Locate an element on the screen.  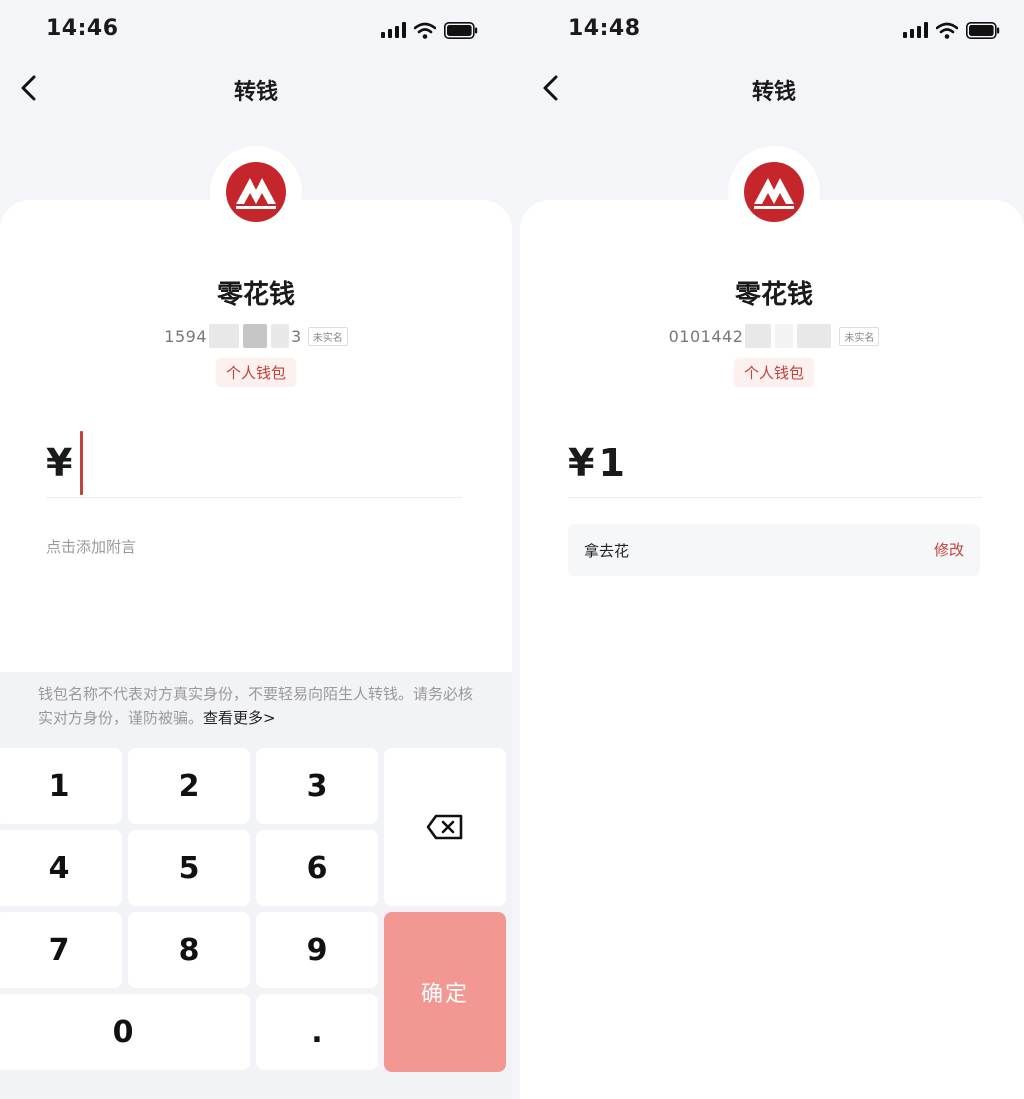
edit-memo-button: 修改 is located at coordinates (949, 549).